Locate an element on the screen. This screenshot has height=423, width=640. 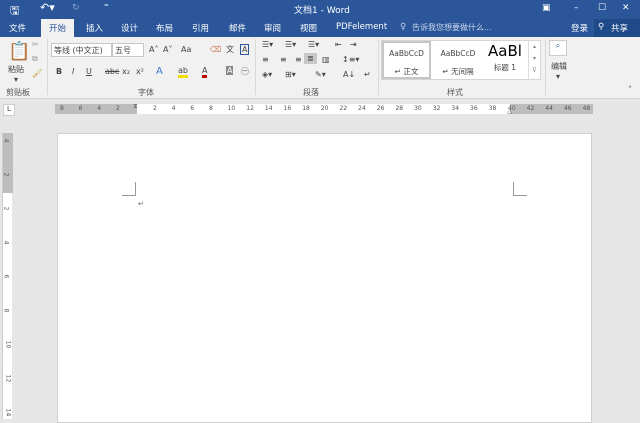
tab-file: 文件 is located at coordinates (17, 28).